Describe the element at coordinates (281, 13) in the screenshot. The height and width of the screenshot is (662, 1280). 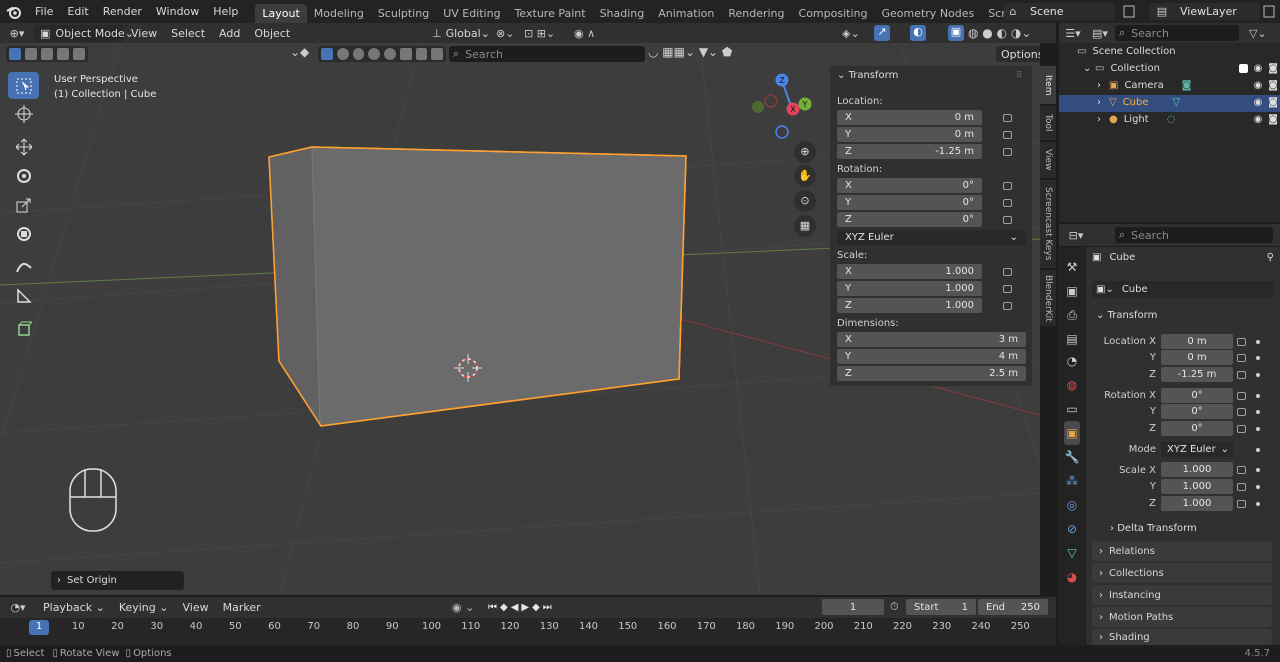
I see `tab-layout: Layout` at that location.